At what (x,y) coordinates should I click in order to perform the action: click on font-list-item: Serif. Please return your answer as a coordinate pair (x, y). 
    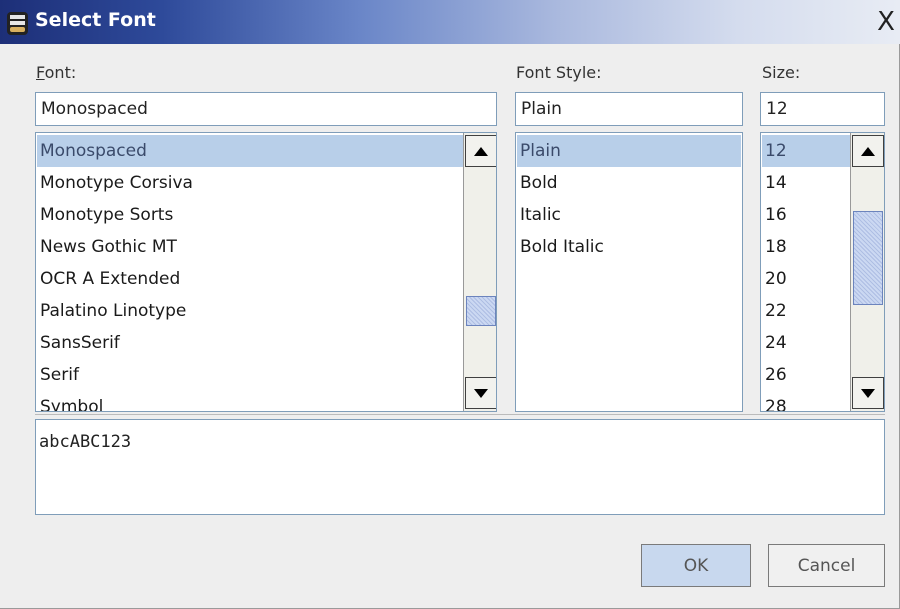
    Looking at the image, I should click on (251, 375).